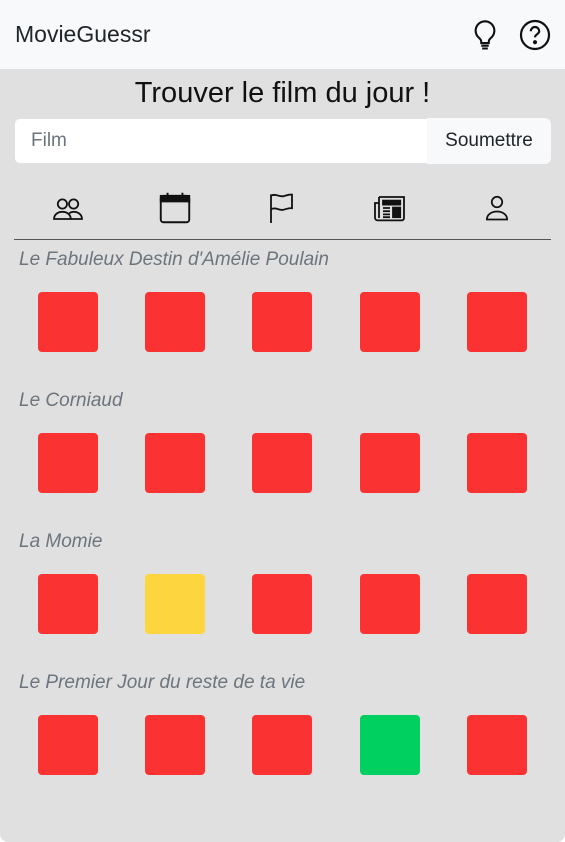 The height and width of the screenshot is (842, 565). What do you see at coordinates (485, 35) in the screenshot?
I see `lightbulb-icon` at bounding box center [485, 35].